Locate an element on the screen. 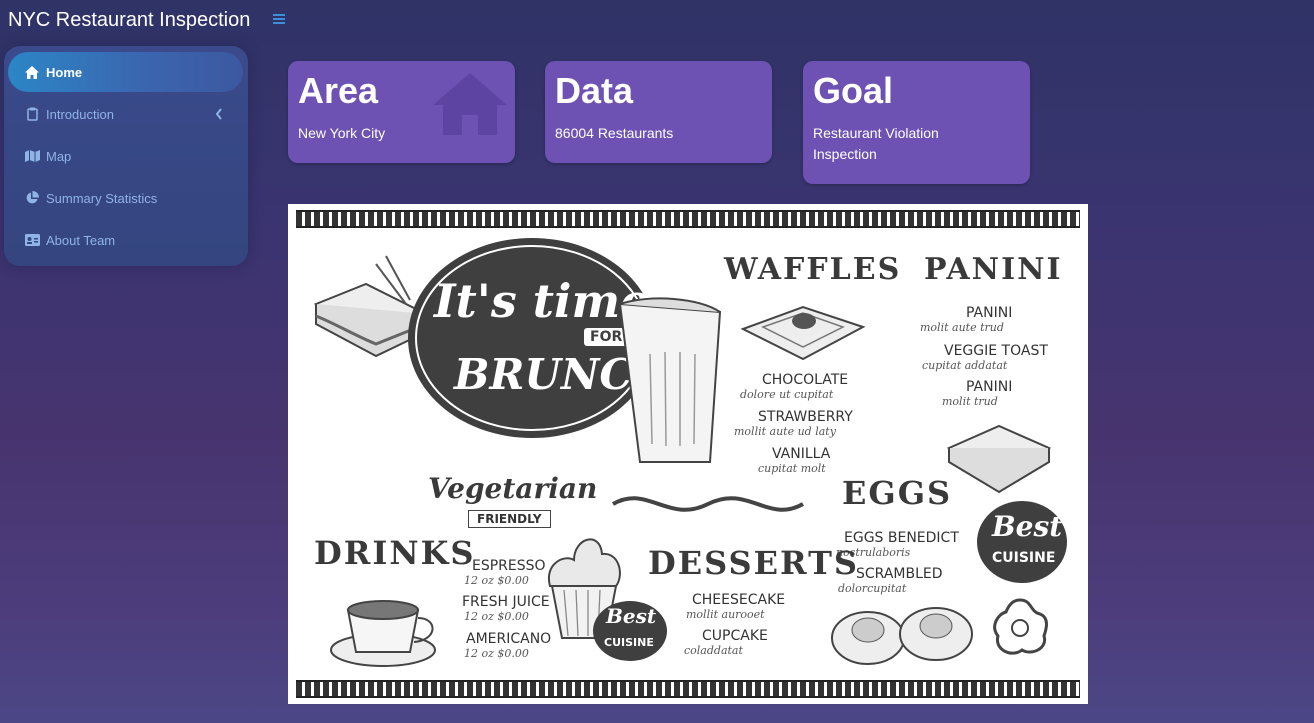 This screenshot has width=1314, height=723. hamburger-icon is located at coordinates (279, 19).